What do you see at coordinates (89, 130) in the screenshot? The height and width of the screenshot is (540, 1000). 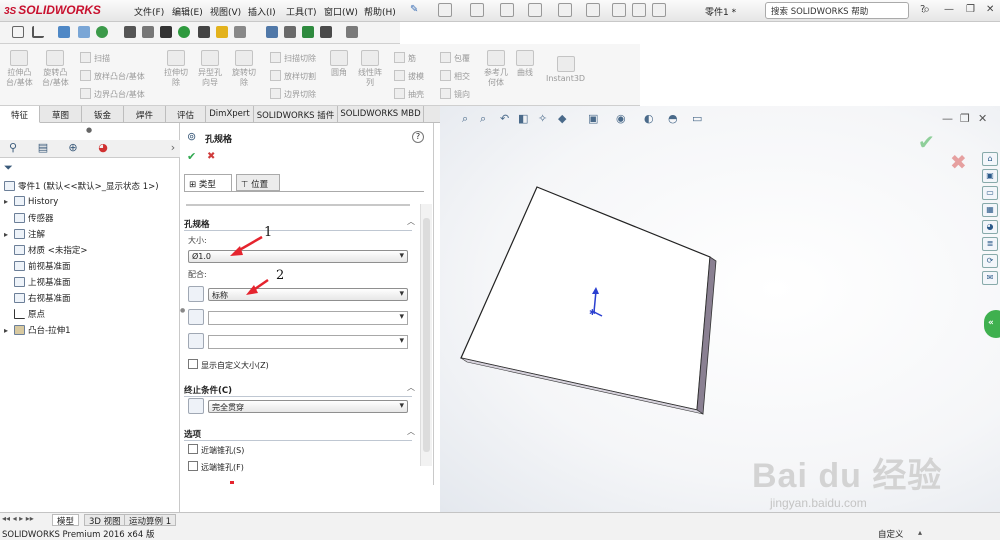 I see `splitter-handle: ●` at bounding box center [89, 130].